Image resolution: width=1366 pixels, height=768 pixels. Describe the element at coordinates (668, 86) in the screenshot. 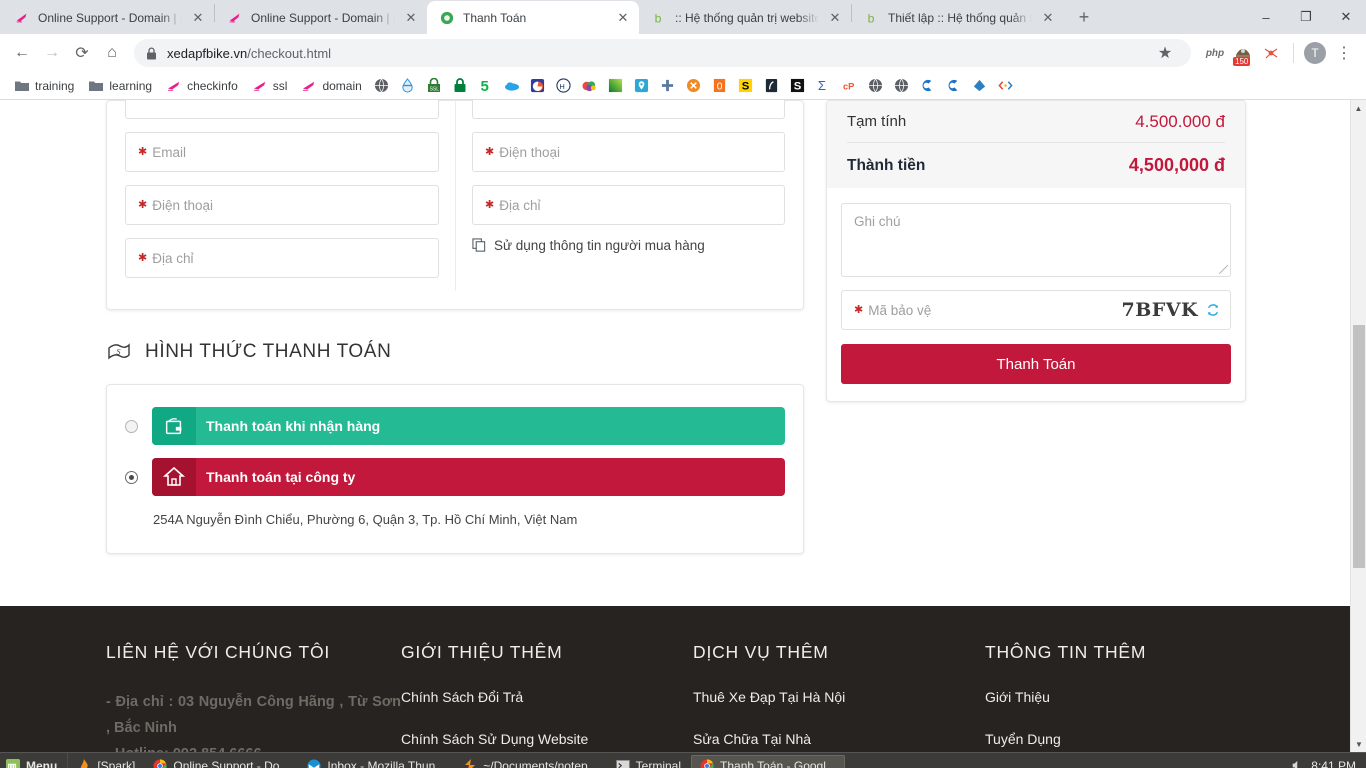

I see `bookmark-plus-grey` at that location.